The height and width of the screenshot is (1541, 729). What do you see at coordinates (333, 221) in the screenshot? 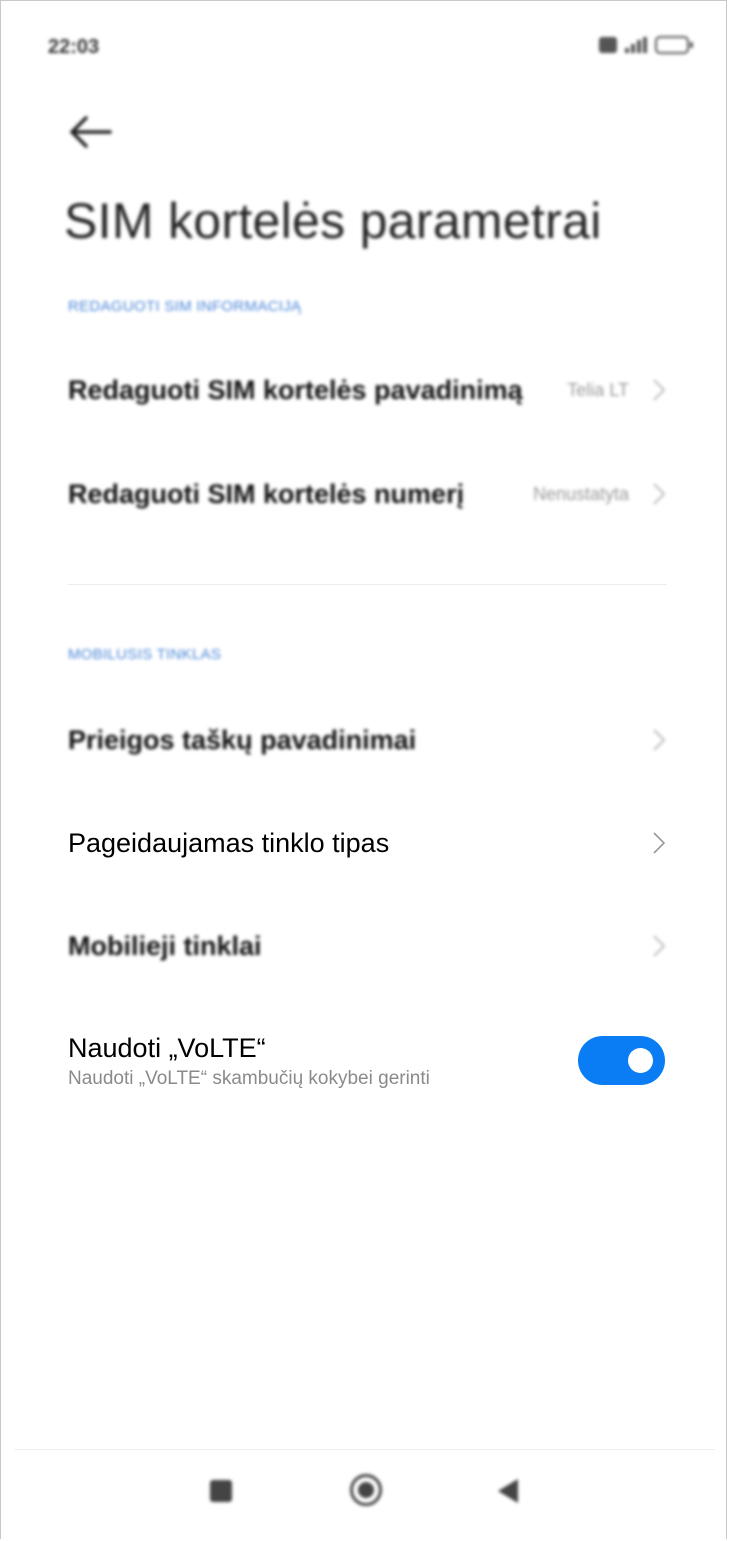
I see `page-title: SIM kortelės parametrai` at bounding box center [333, 221].